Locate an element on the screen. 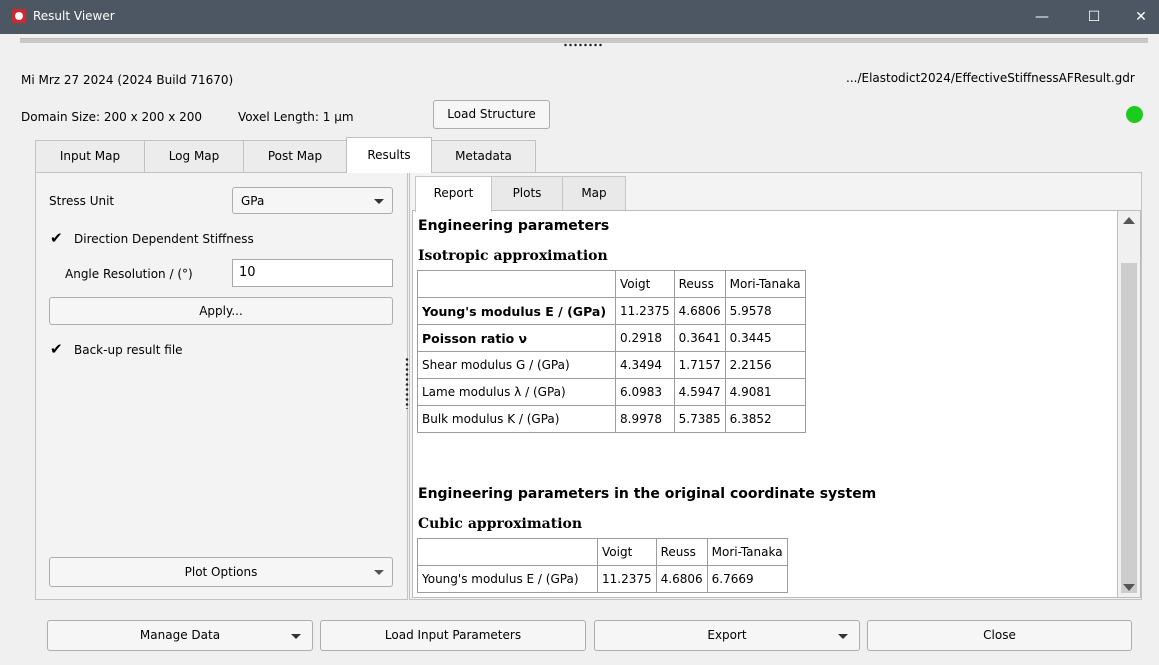  manage-data-label: Manage Data is located at coordinates (180, 635).